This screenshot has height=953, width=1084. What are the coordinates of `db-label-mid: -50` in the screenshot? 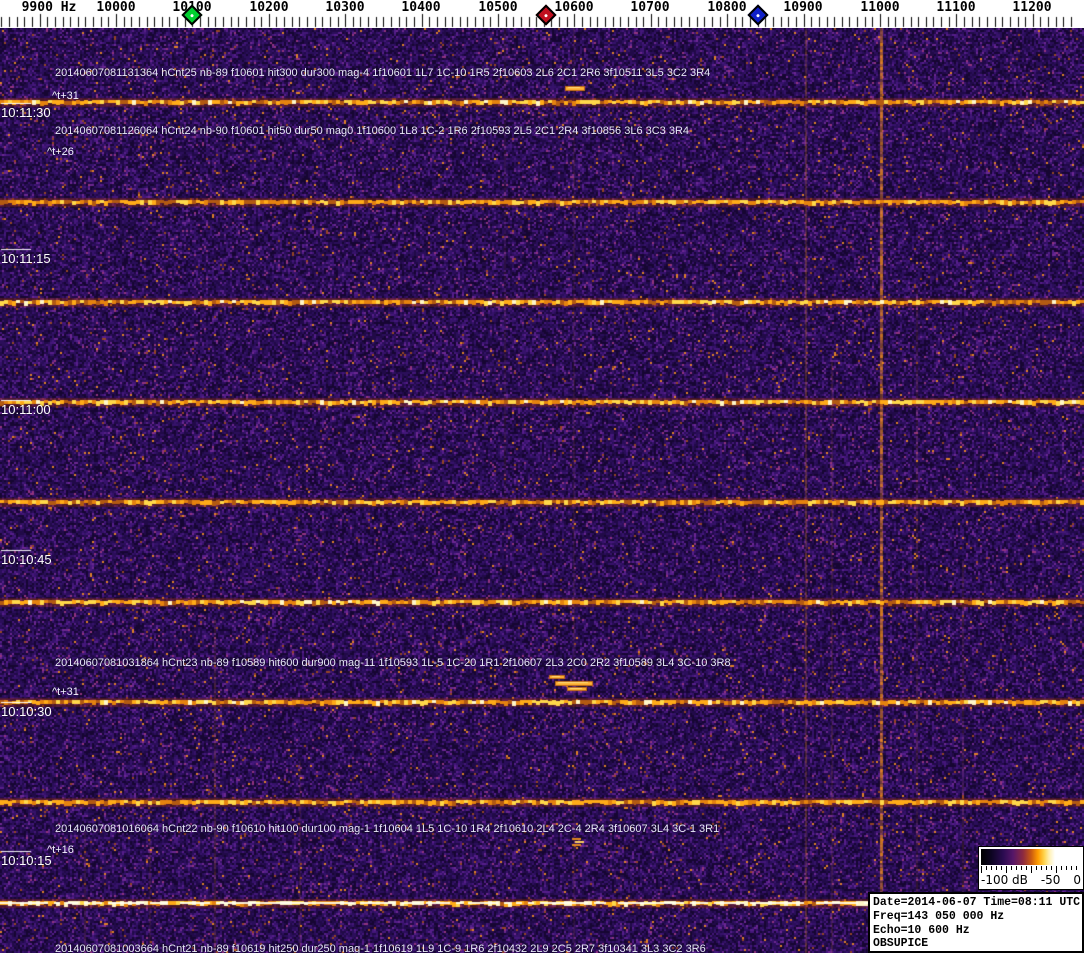 It's located at (1050, 880).